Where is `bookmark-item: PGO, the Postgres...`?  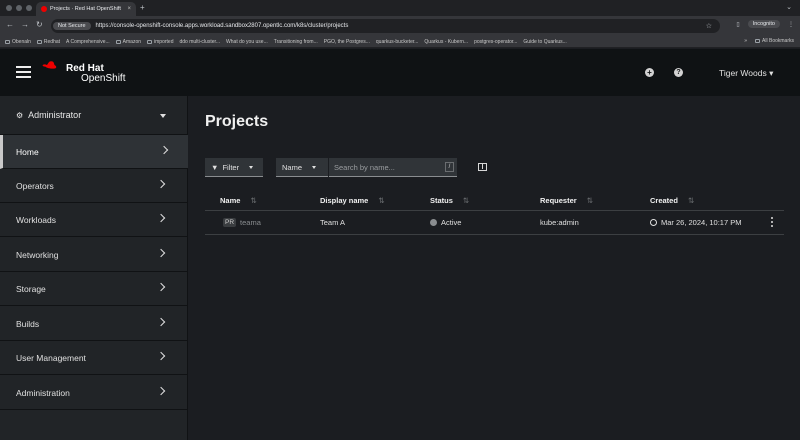
bookmark-item: PGO, the Postgres... is located at coordinates (347, 42).